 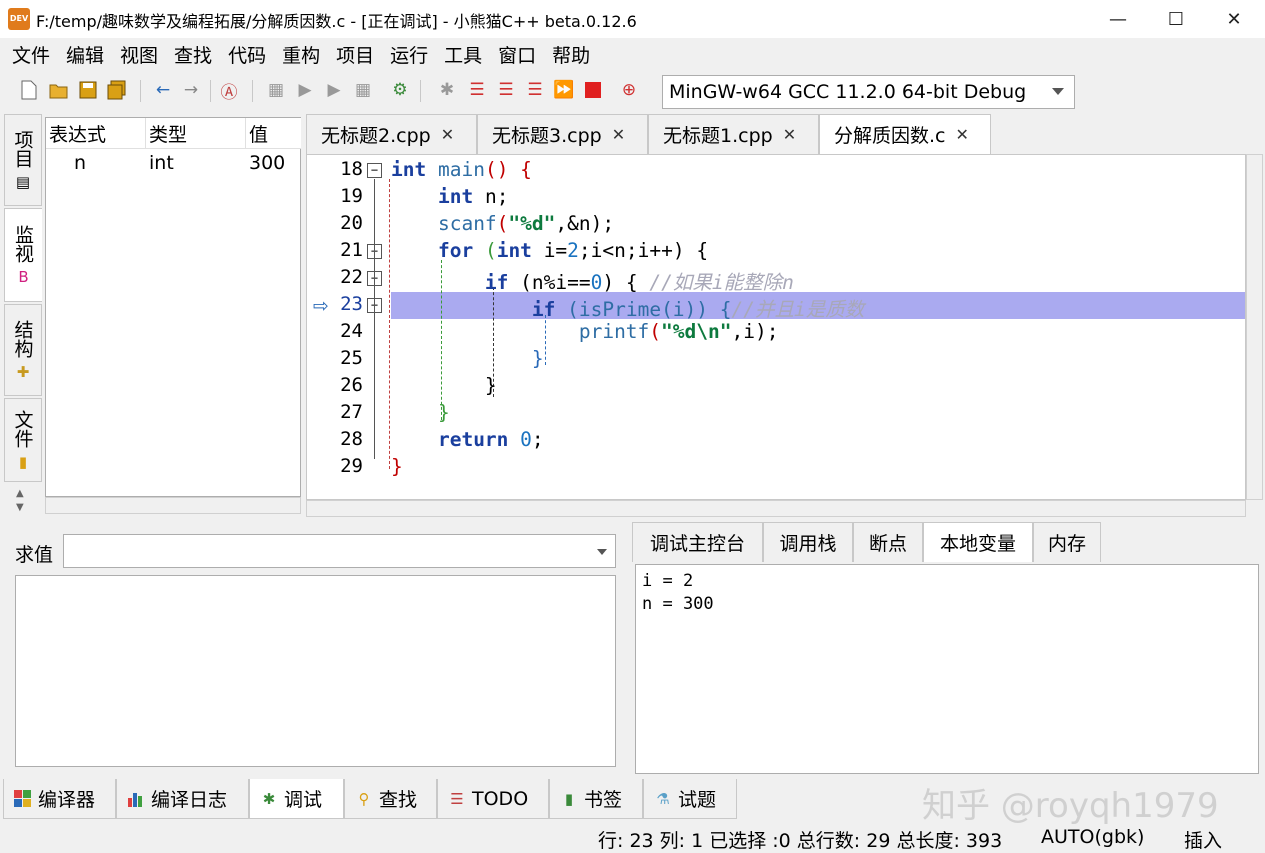 What do you see at coordinates (20, 493) in the screenshot?
I see `tabs-scroll-up-icon: ▲` at bounding box center [20, 493].